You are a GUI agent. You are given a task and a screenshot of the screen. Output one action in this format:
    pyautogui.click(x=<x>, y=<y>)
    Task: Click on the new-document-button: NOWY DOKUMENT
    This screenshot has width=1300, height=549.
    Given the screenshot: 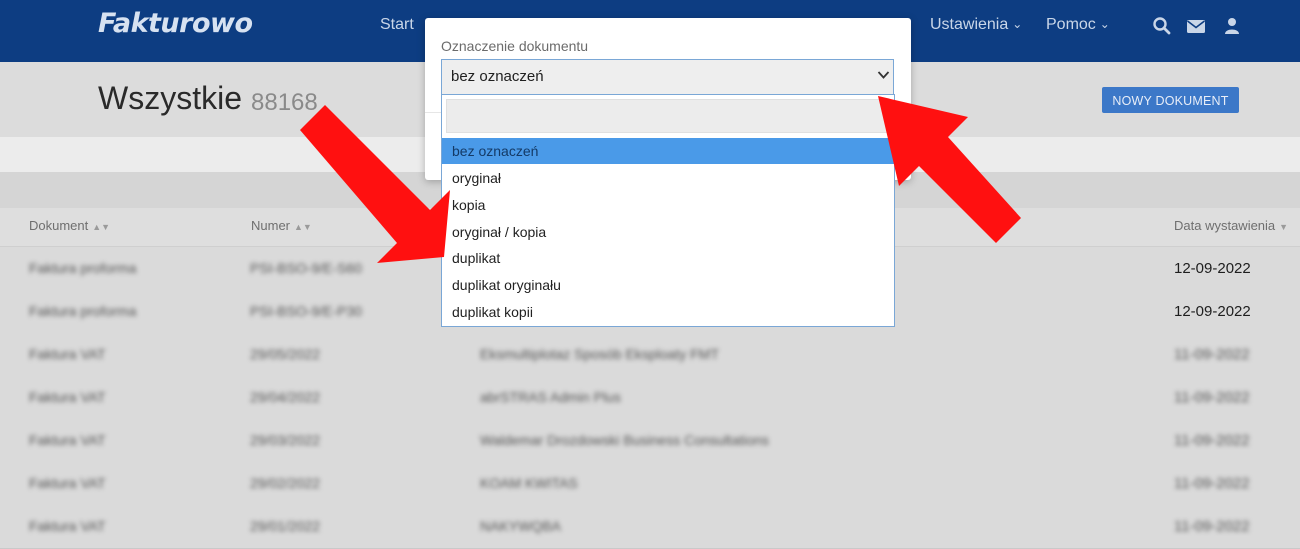 What is the action you would take?
    pyautogui.click(x=1170, y=100)
    